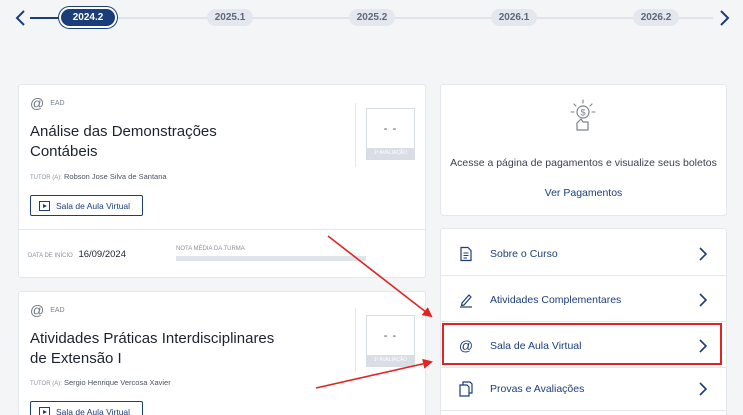  Describe the element at coordinates (76, 358) in the screenshot. I see `course-title-line: de Extensão I` at that location.